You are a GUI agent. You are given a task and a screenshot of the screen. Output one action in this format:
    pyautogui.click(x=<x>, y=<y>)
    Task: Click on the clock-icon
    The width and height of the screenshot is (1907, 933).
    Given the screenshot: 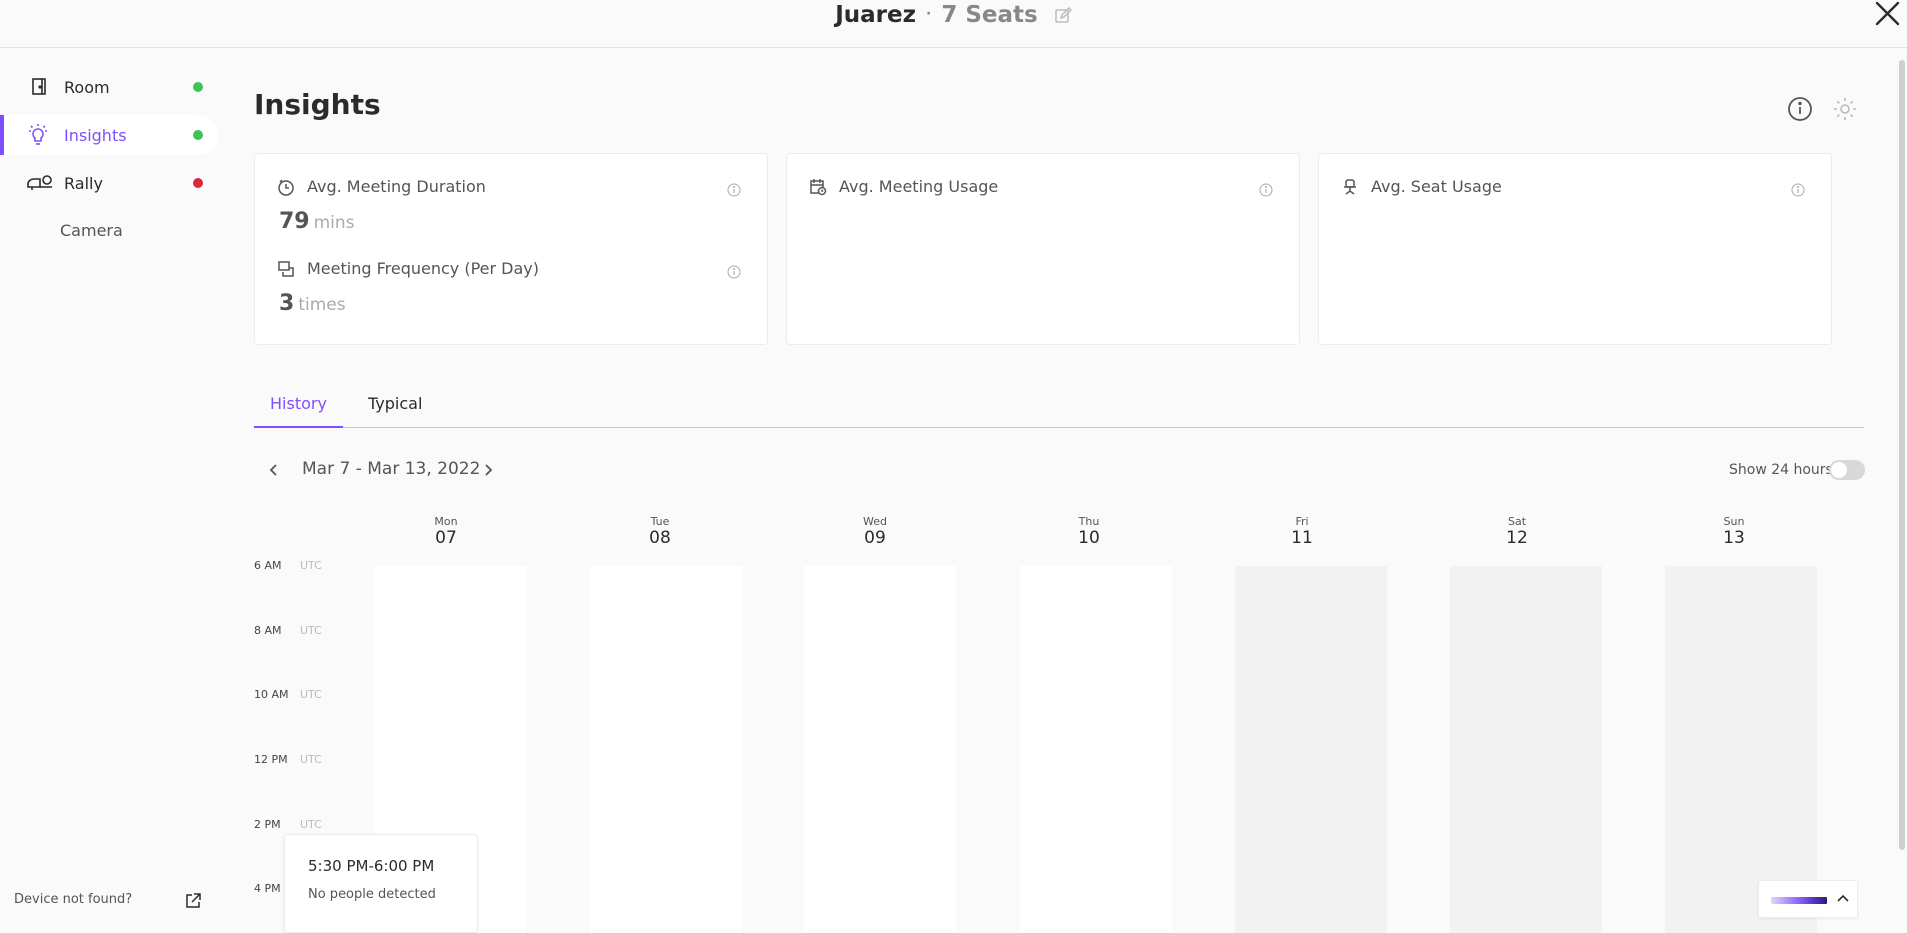 What is the action you would take?
    pyautogui.click(x=286, y=187)
    